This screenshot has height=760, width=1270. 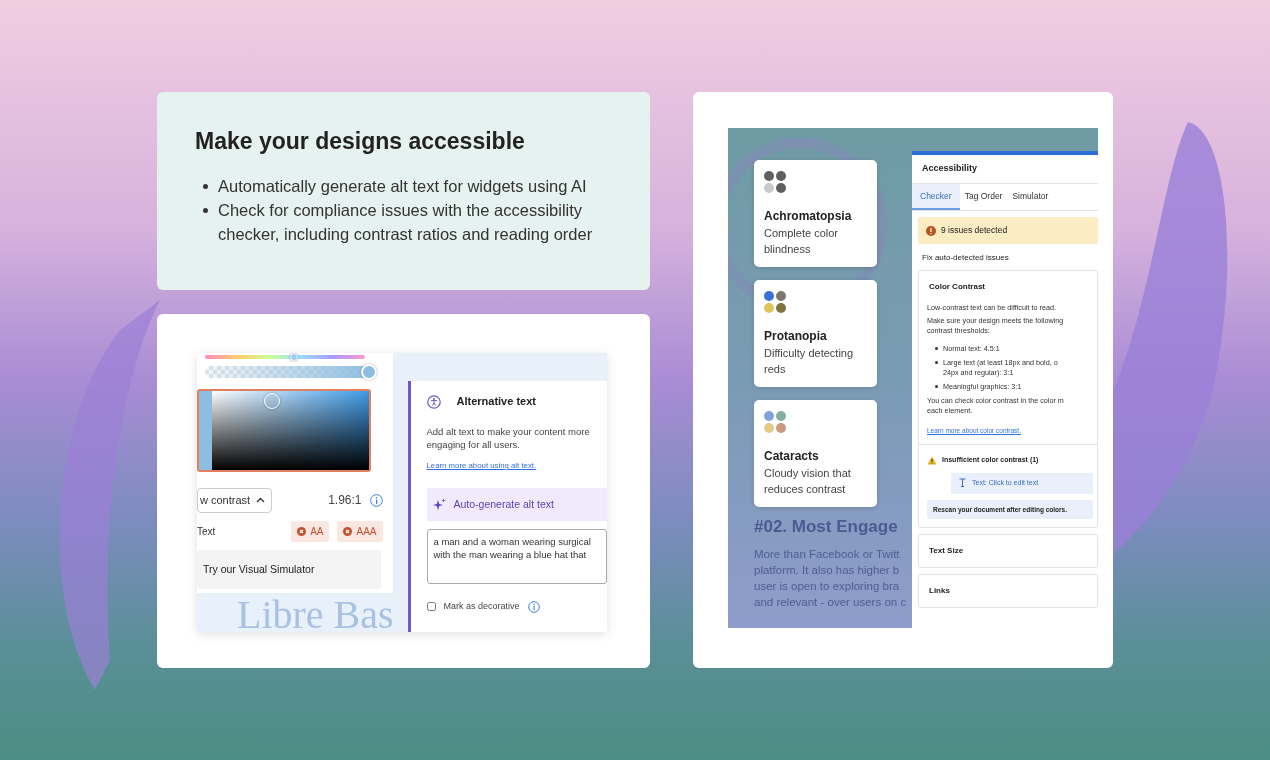 What do you see at coordinates (516, 504) in the screenshot?
I see `generate-button: Auto-generate alt text` at bounding box center [516, 504].